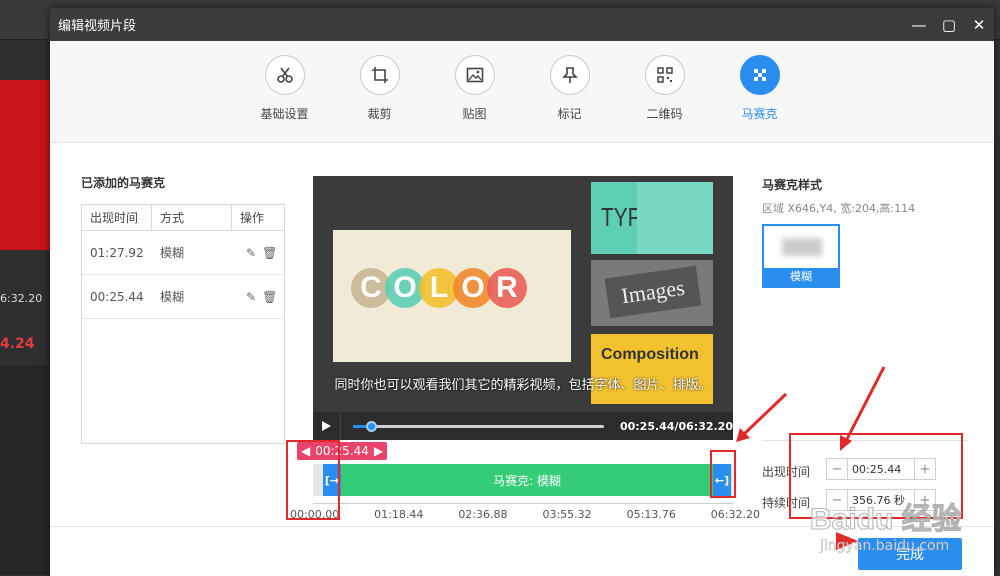 The height and width of the screenshot is (576, 1000). Describe the element at coordinates (379, 114) in the screenshot. I see `tab-label: 裁剪` at that location.